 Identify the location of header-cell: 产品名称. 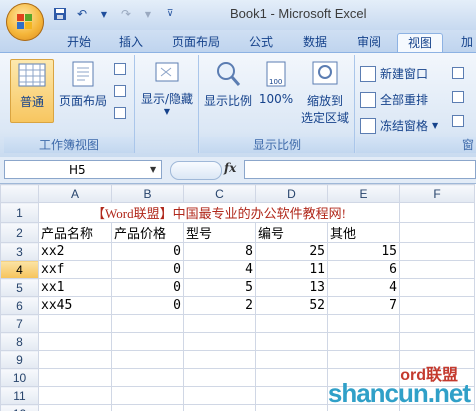
(75, 232).